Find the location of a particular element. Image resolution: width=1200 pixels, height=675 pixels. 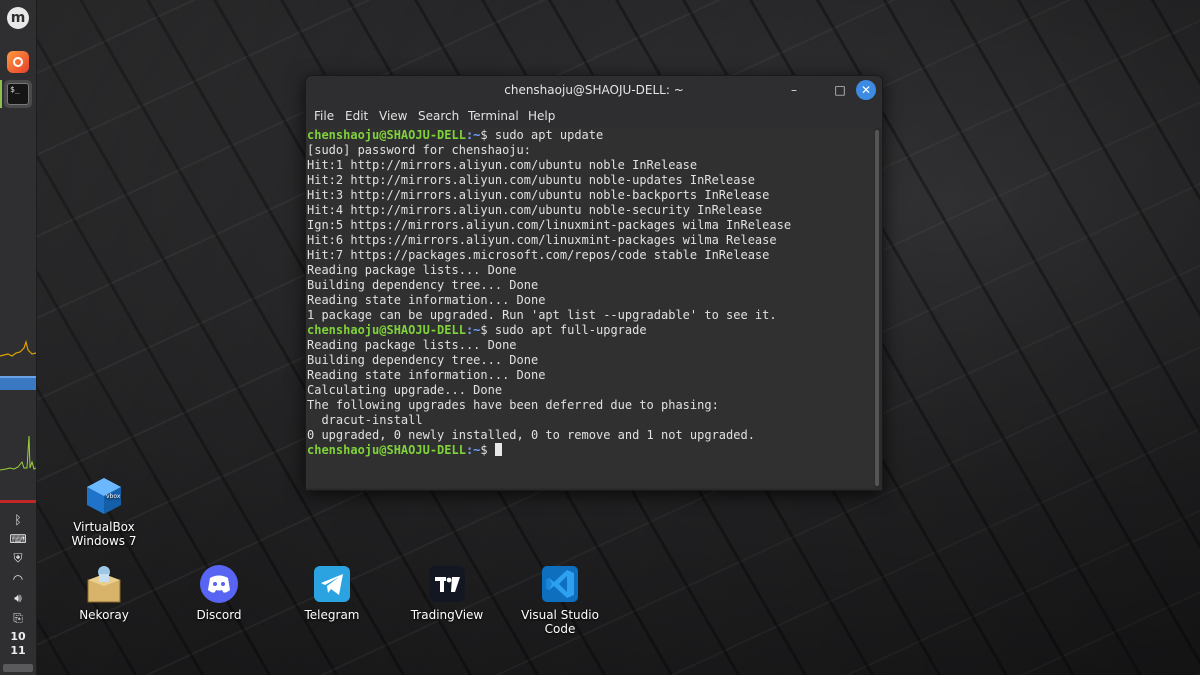

desktop-icon-virtualbox: vbox VirtualBox Windows 7 is located at coordinates (104, 512).